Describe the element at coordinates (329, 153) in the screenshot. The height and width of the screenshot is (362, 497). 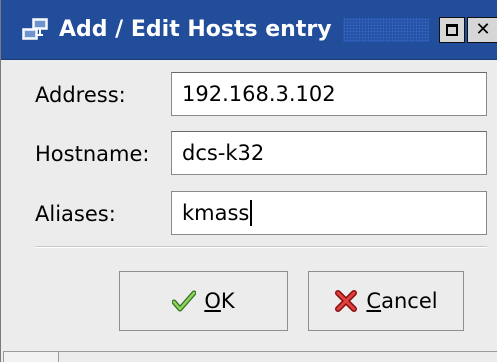
I see `hostname-input` at that location.